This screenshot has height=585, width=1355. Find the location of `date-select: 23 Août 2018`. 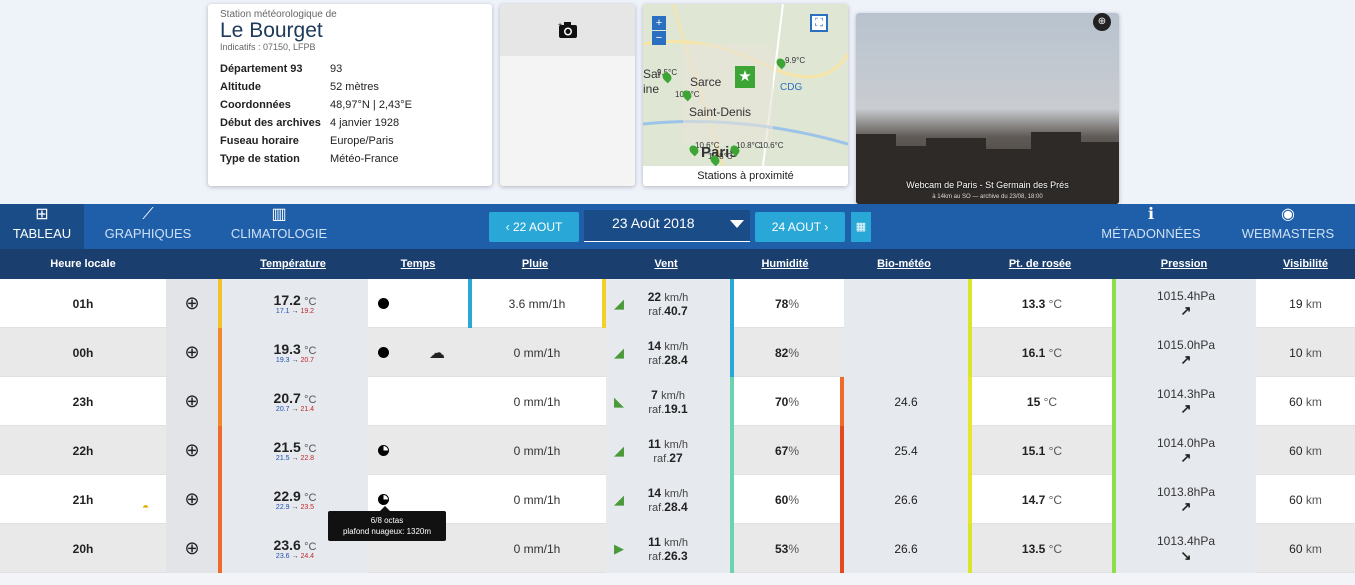

date-select: 23 Août 2018 is located at coordinates (667, 226).